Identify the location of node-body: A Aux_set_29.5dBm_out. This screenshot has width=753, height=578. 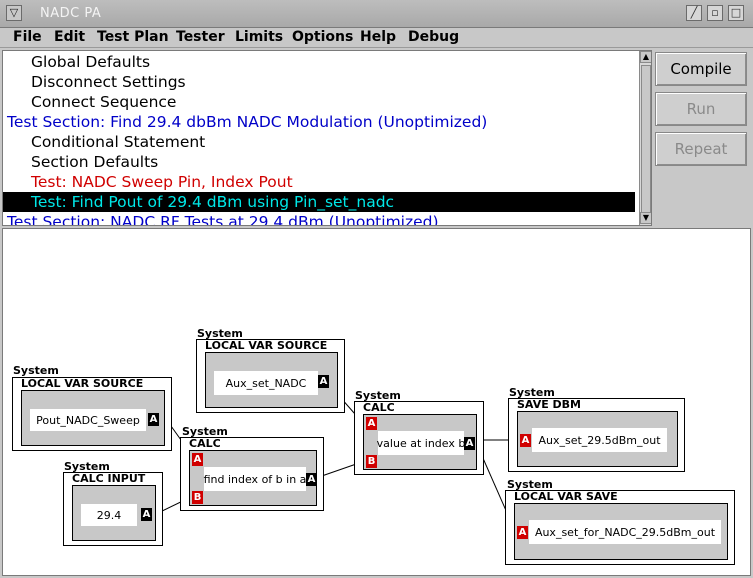
(597, 439).